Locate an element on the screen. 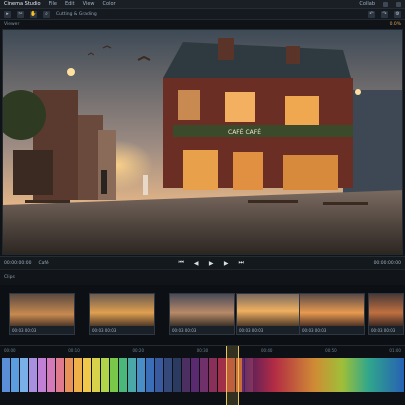  clip-strip-header: Clips is located at coordinates (202, 277).